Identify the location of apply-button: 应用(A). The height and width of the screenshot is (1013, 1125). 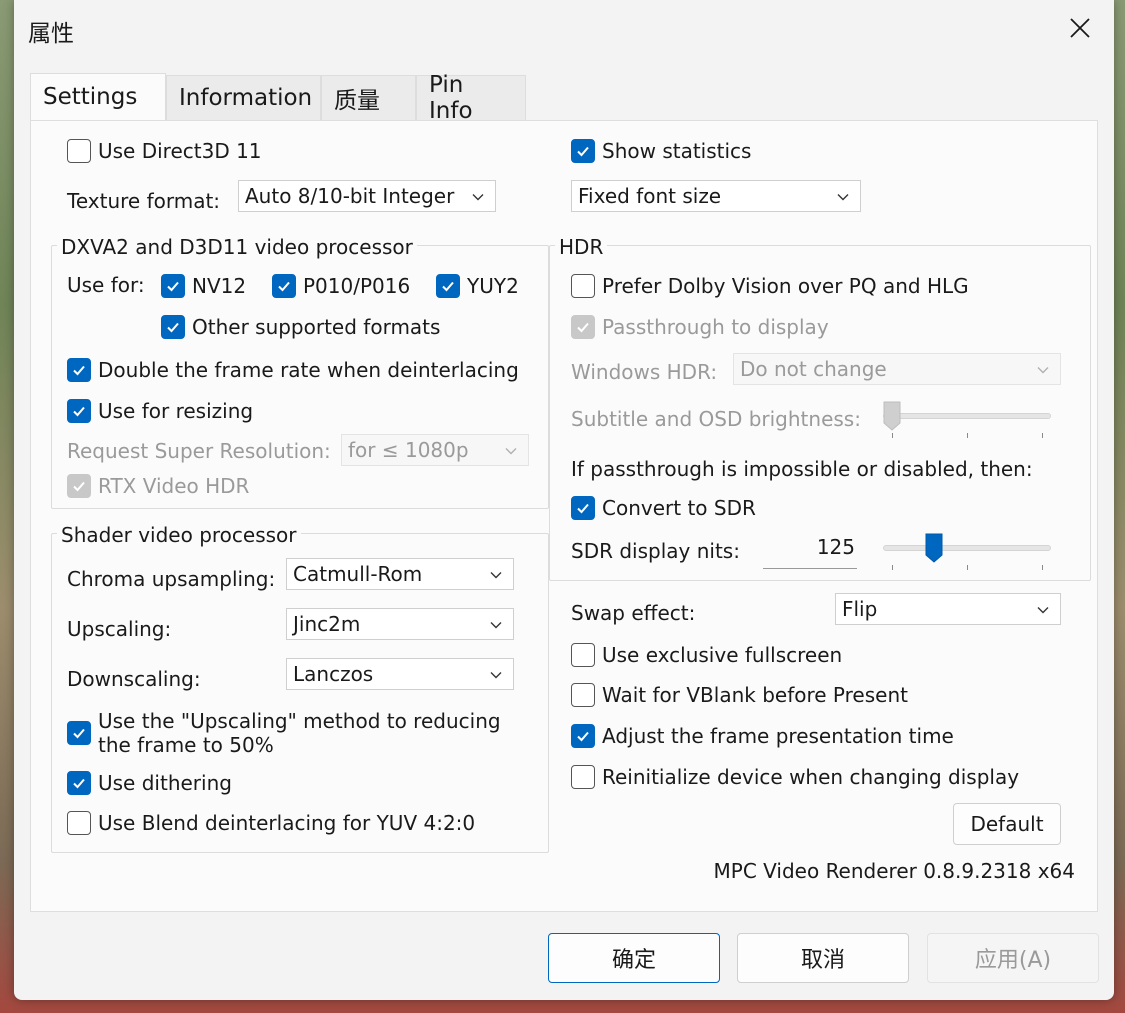
(1013, 958).